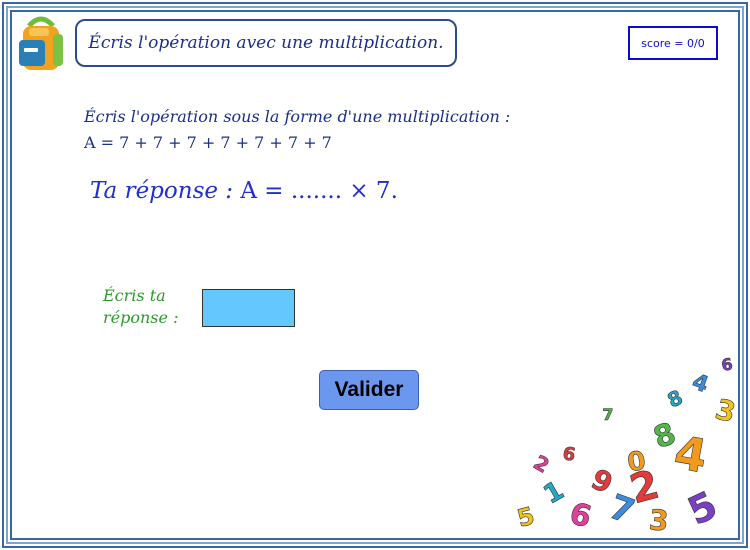 This screenshot has width=750, height=550. I want to click on answer-label: Ta réponse :, so click(162, 191).